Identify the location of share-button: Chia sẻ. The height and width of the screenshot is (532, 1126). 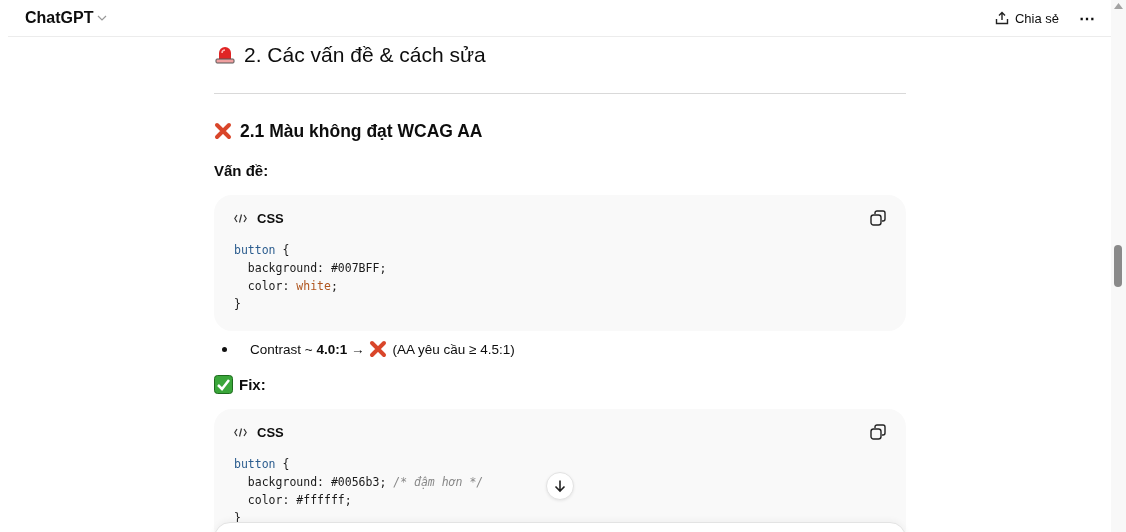
(1026, 18).